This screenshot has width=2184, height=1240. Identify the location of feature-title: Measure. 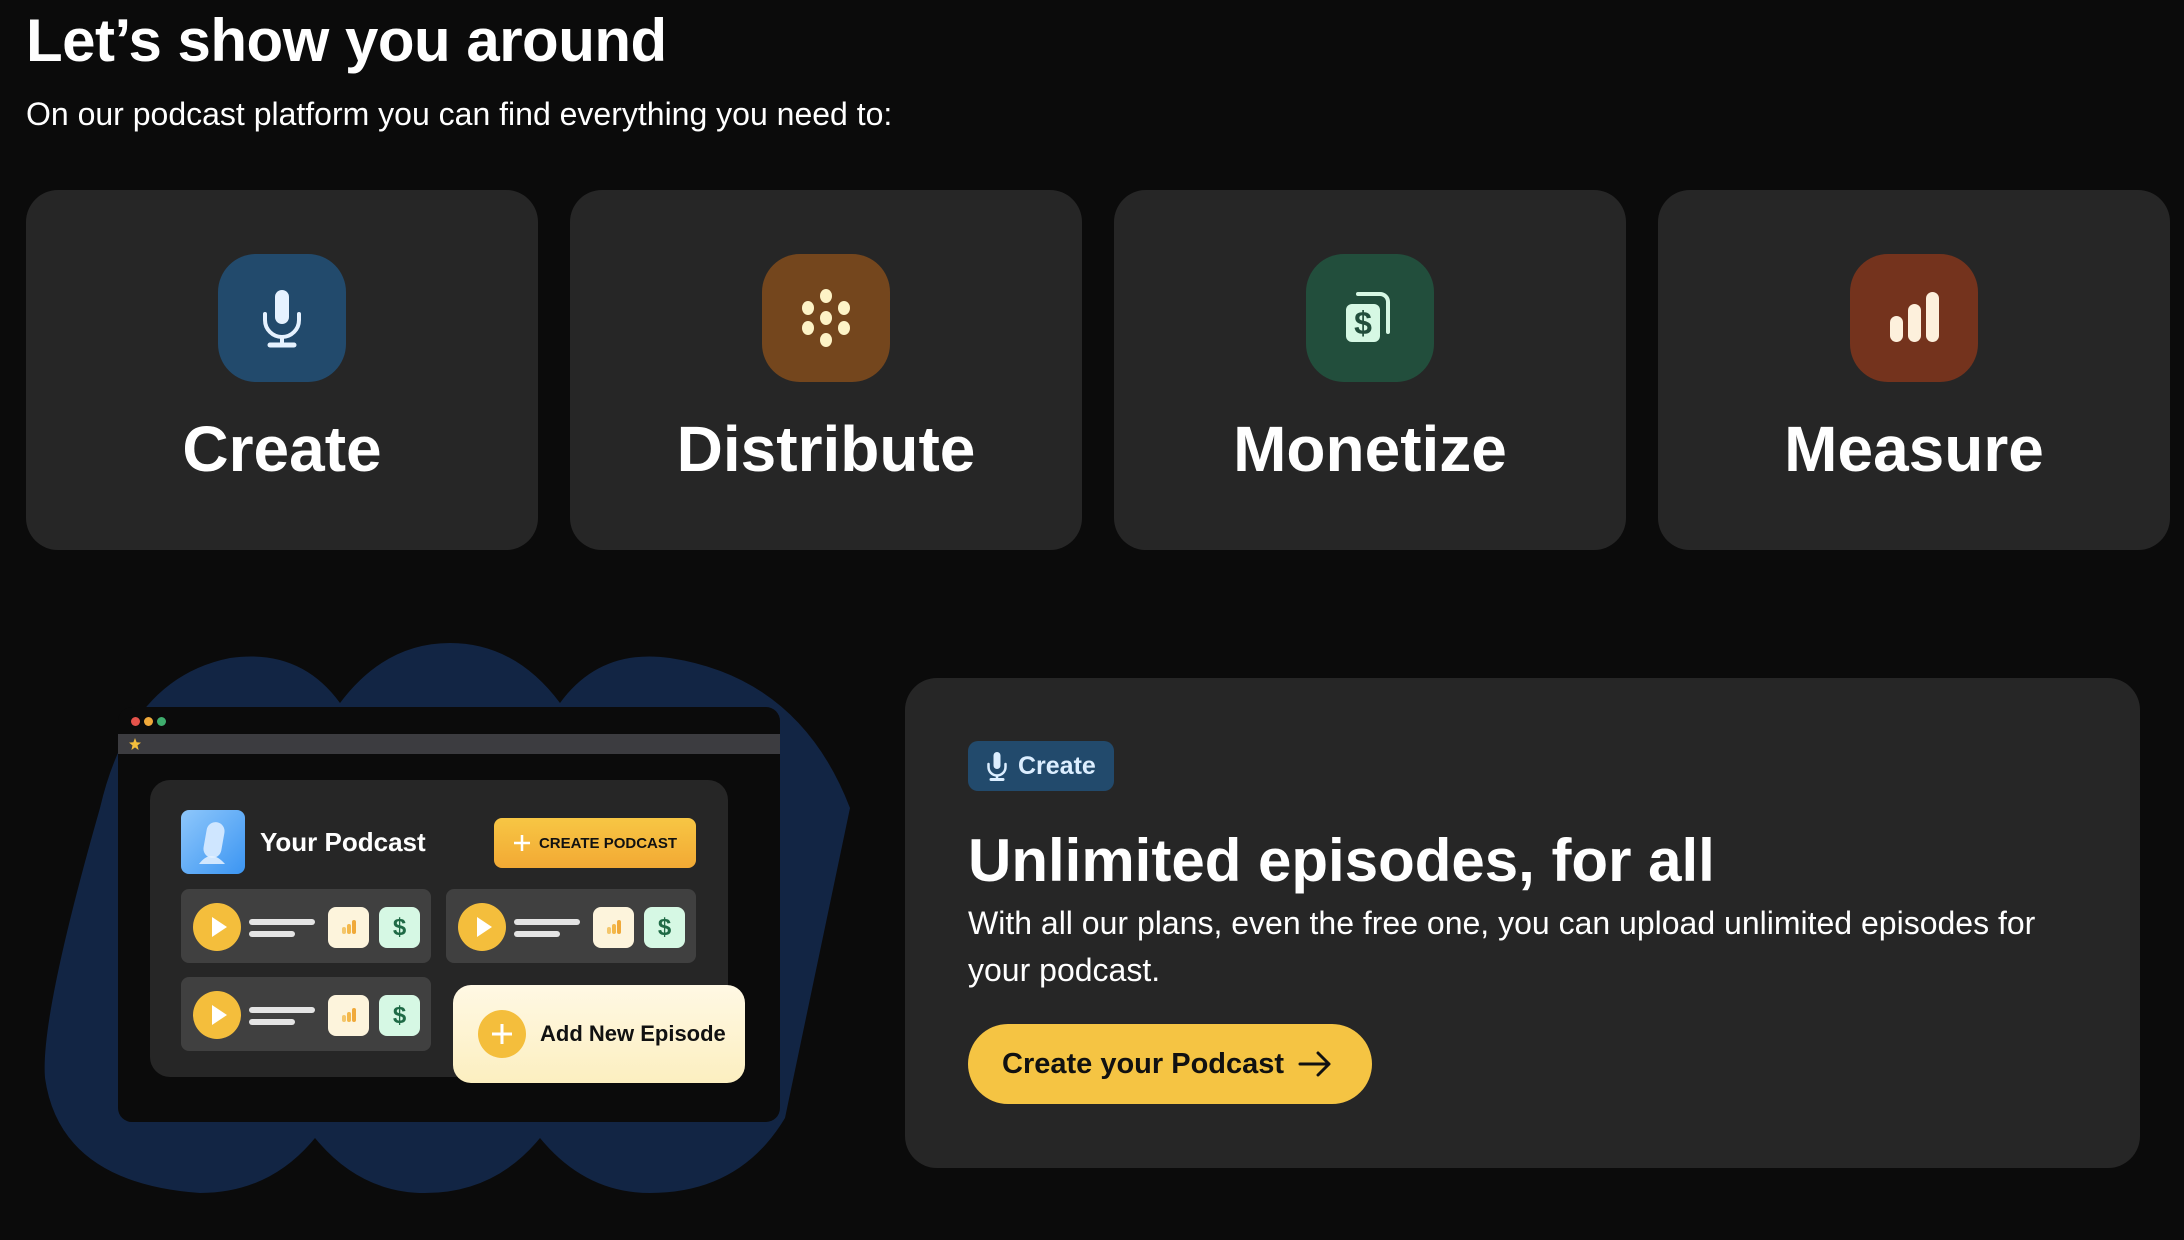
(1914, 449).